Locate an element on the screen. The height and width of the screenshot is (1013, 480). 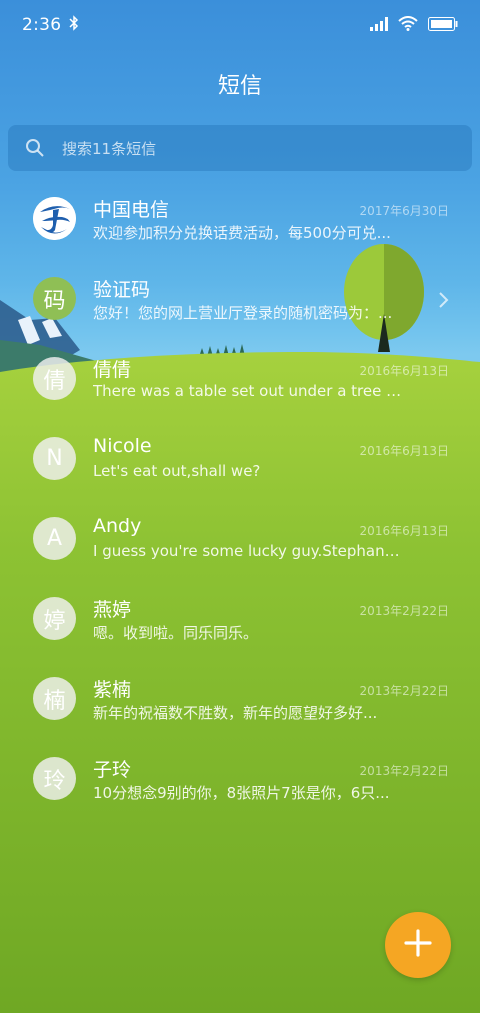
new-message-button is located at coordinates (418, 945).